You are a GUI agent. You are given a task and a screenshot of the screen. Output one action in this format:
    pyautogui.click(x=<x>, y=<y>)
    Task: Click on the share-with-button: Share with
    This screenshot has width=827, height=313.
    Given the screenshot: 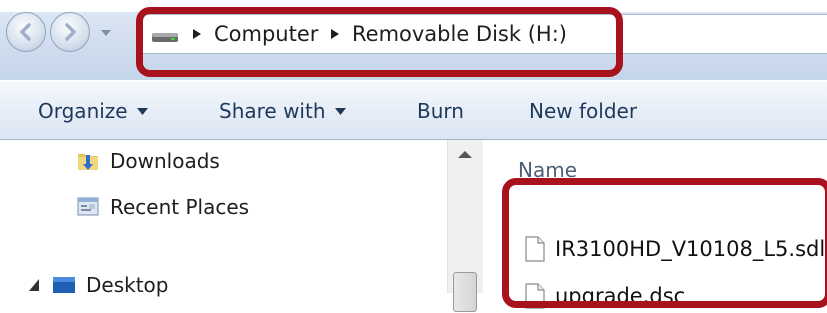 What is the action you would take?
    pyautogui.click(x=282, y=111)
    